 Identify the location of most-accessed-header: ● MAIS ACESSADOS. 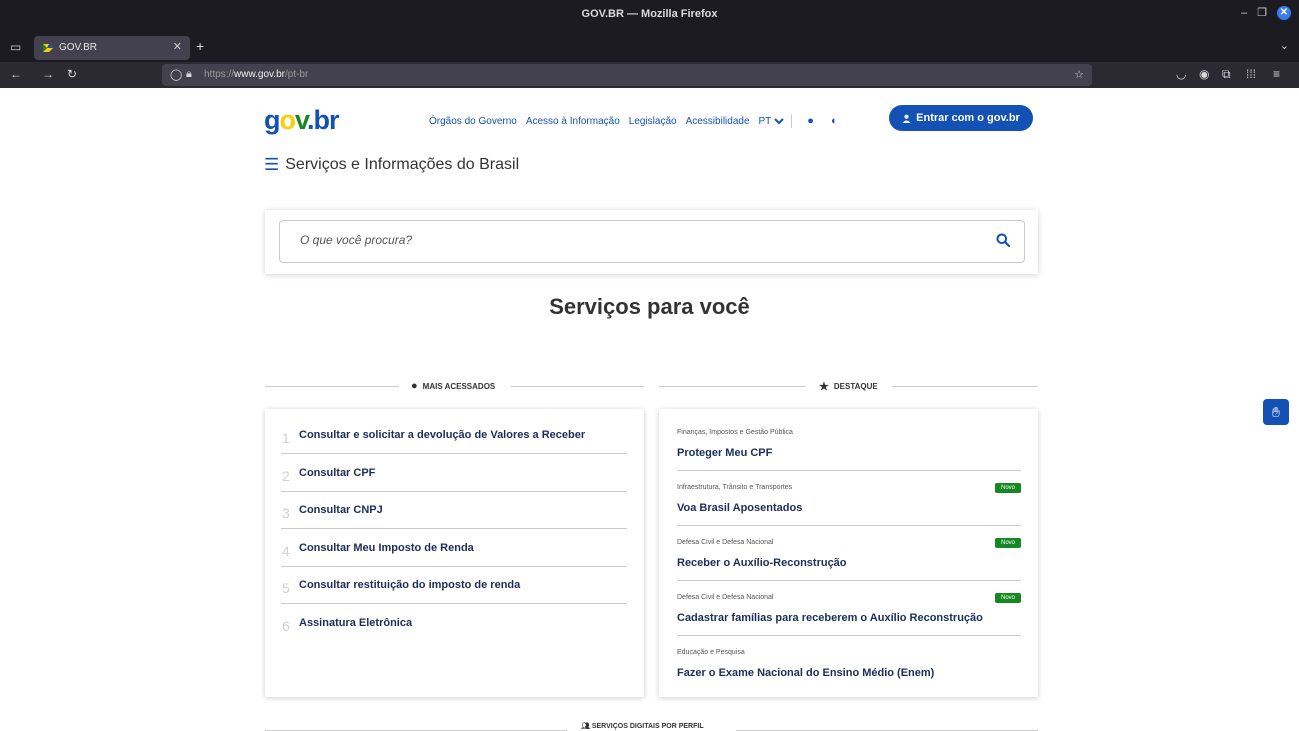
(454, 386).